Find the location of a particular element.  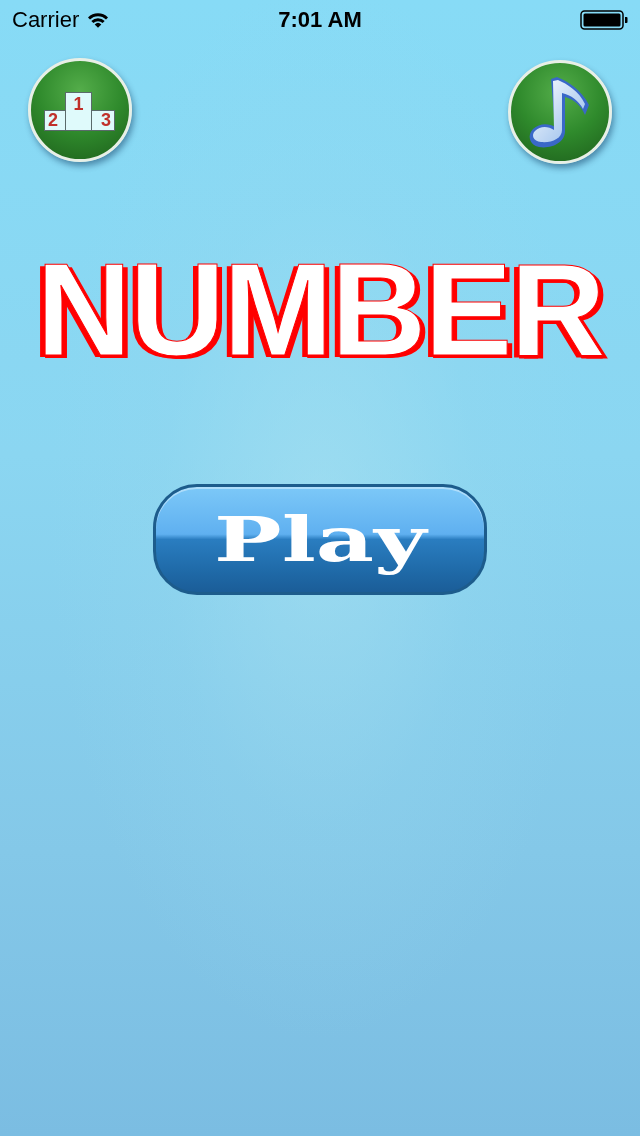

battery-icon is located at coordinates (604, 20).